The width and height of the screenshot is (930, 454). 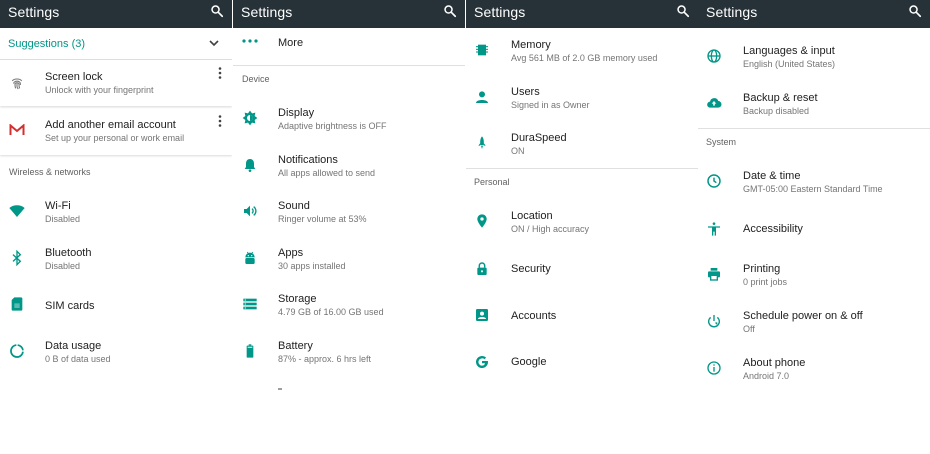 I want to click on settings-item-printing: Printing 0 print jobs, so click(x=814, y=276).